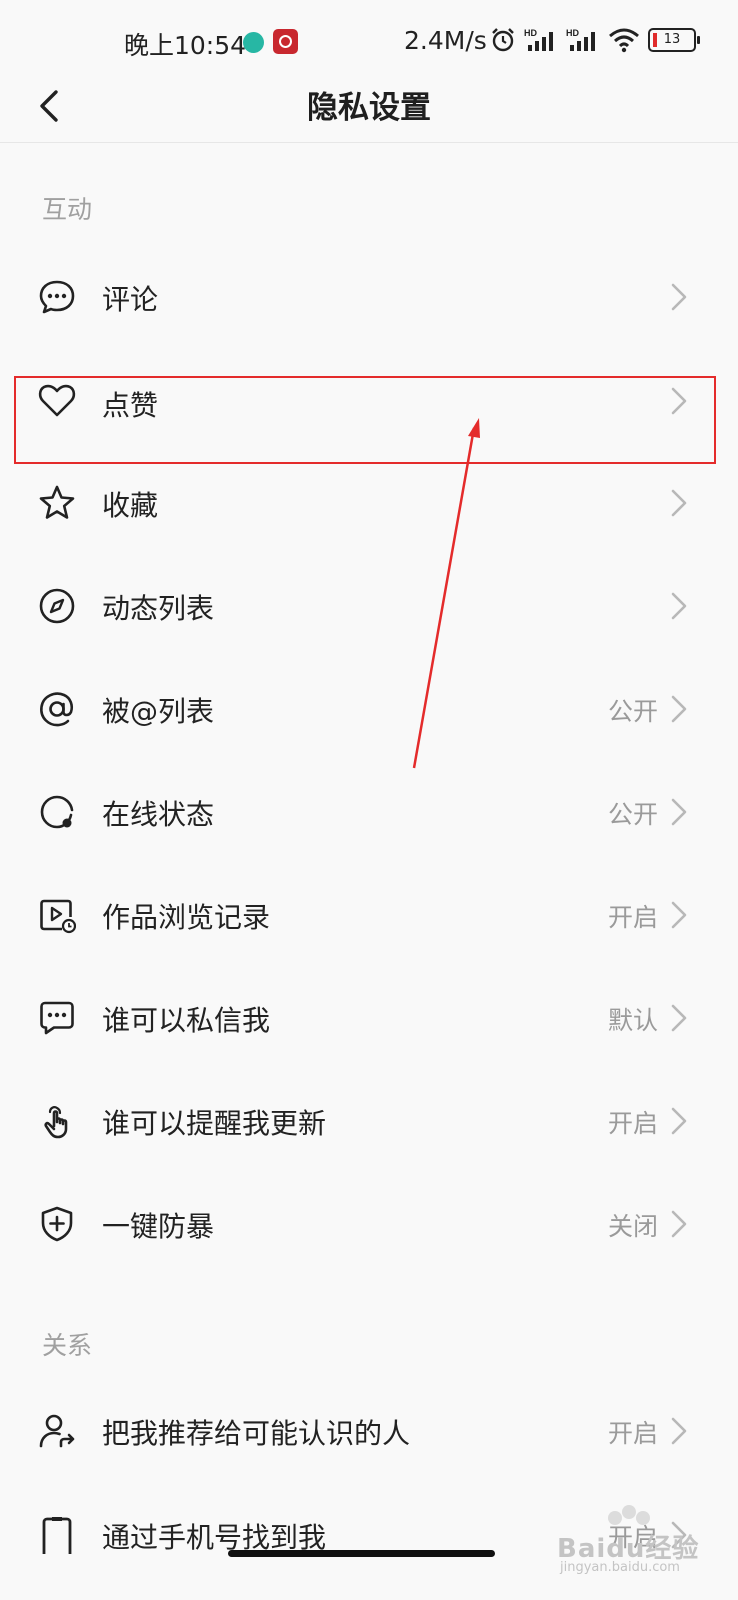  I want to click on status-time: 晚上10:54, so click(185, 45).